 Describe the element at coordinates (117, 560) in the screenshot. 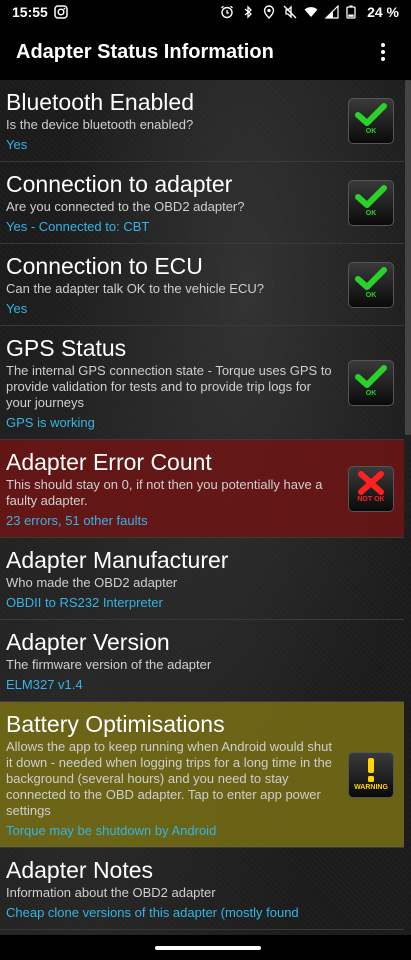

I see `item-title: Adapter Manufacturer` at that location.